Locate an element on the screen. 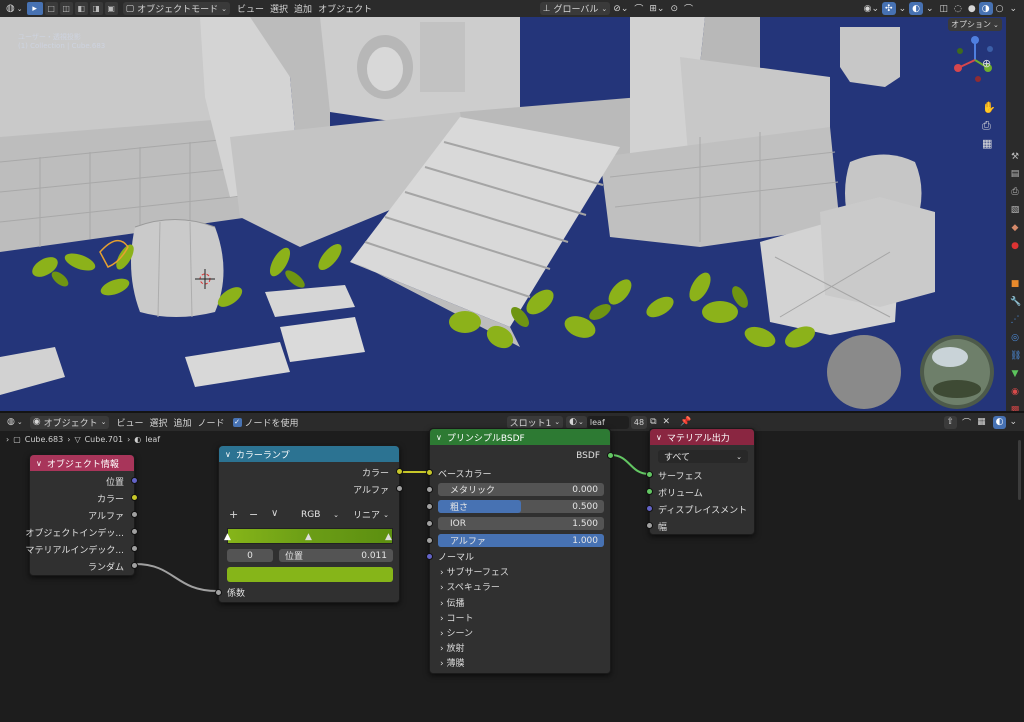 This screenshot has height=722, width=1024. stop-color-swatch is located at coordinates (310, 574).